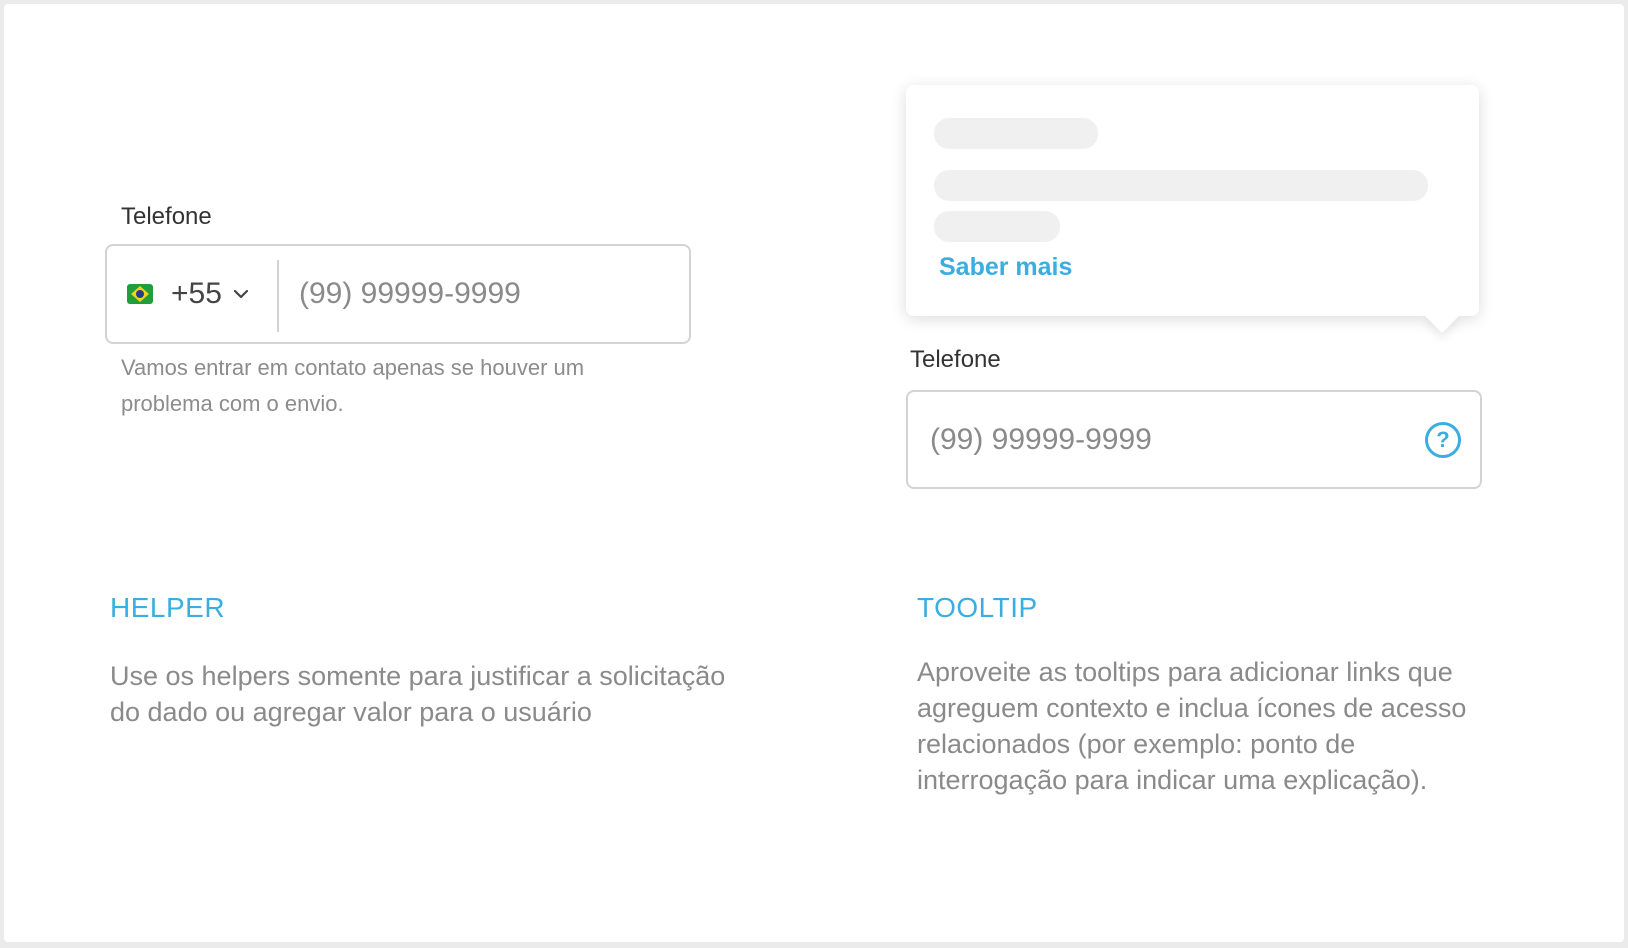  What do you see at coordinates (1192, 209) in the screenshot?
I see `tooltip-card: Saber mais` at bounding box center [1192, 209].